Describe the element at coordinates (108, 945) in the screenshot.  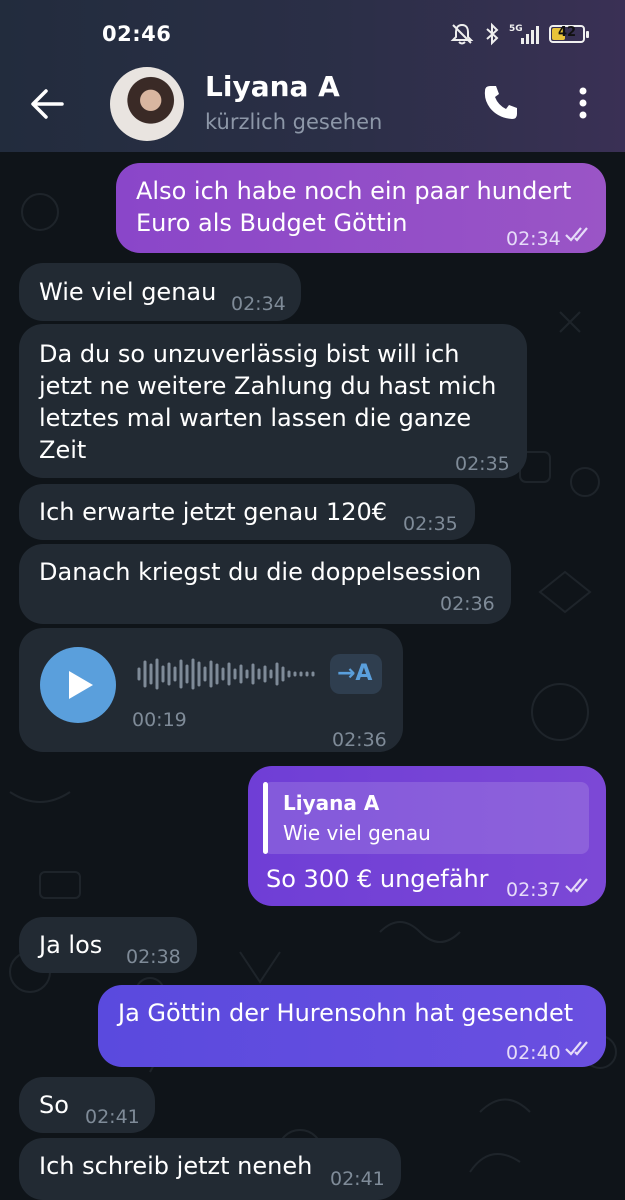
I see `message-incoming: Ja los 02:38` at that location.